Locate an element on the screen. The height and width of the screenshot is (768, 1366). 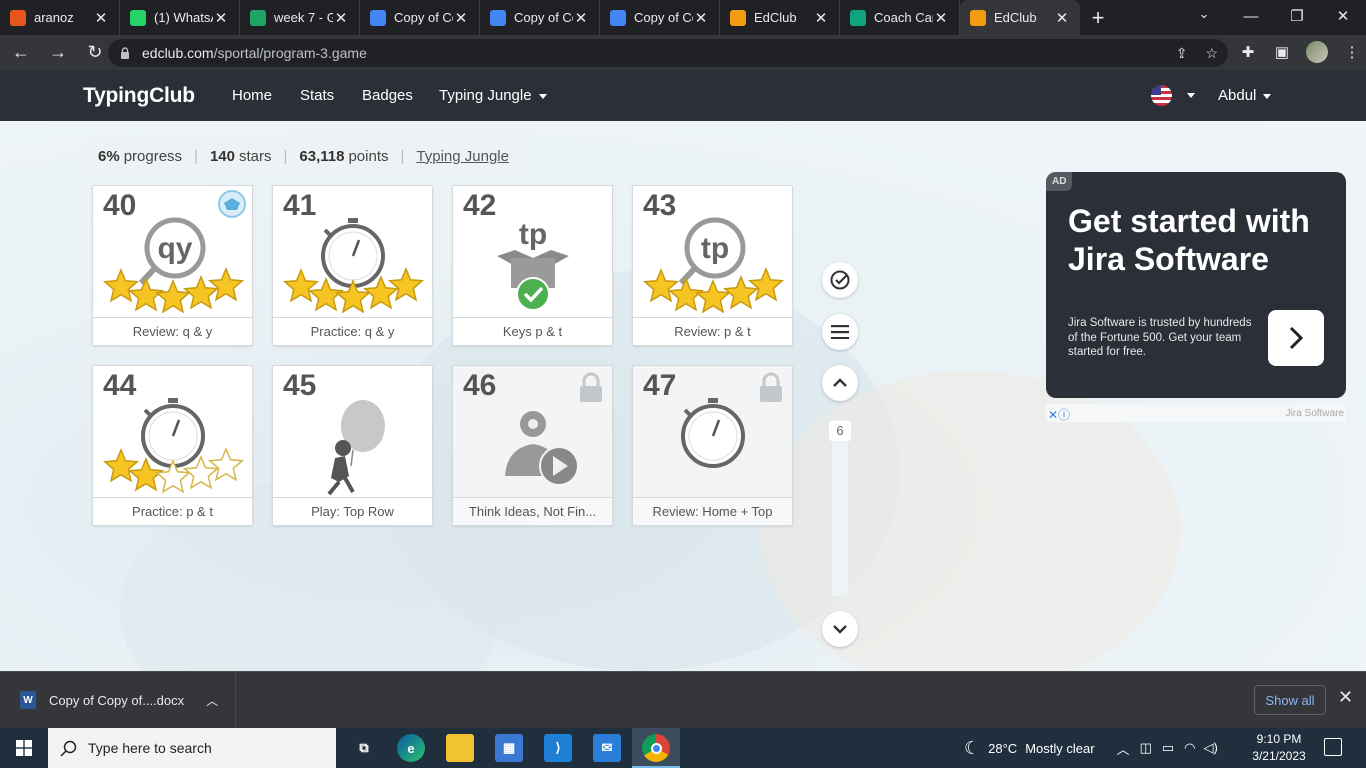
nav-stats: Stats is located at coordinates (317, 95).